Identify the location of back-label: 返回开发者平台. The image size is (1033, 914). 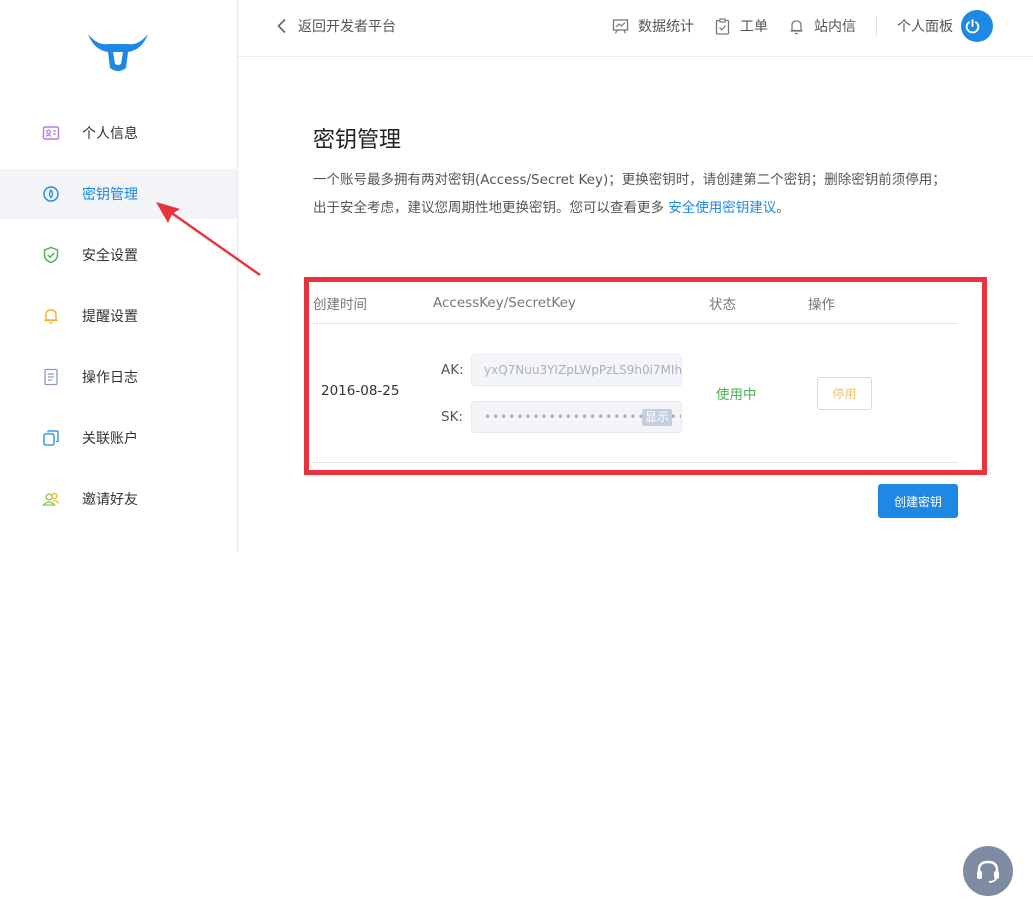
(347, 27).